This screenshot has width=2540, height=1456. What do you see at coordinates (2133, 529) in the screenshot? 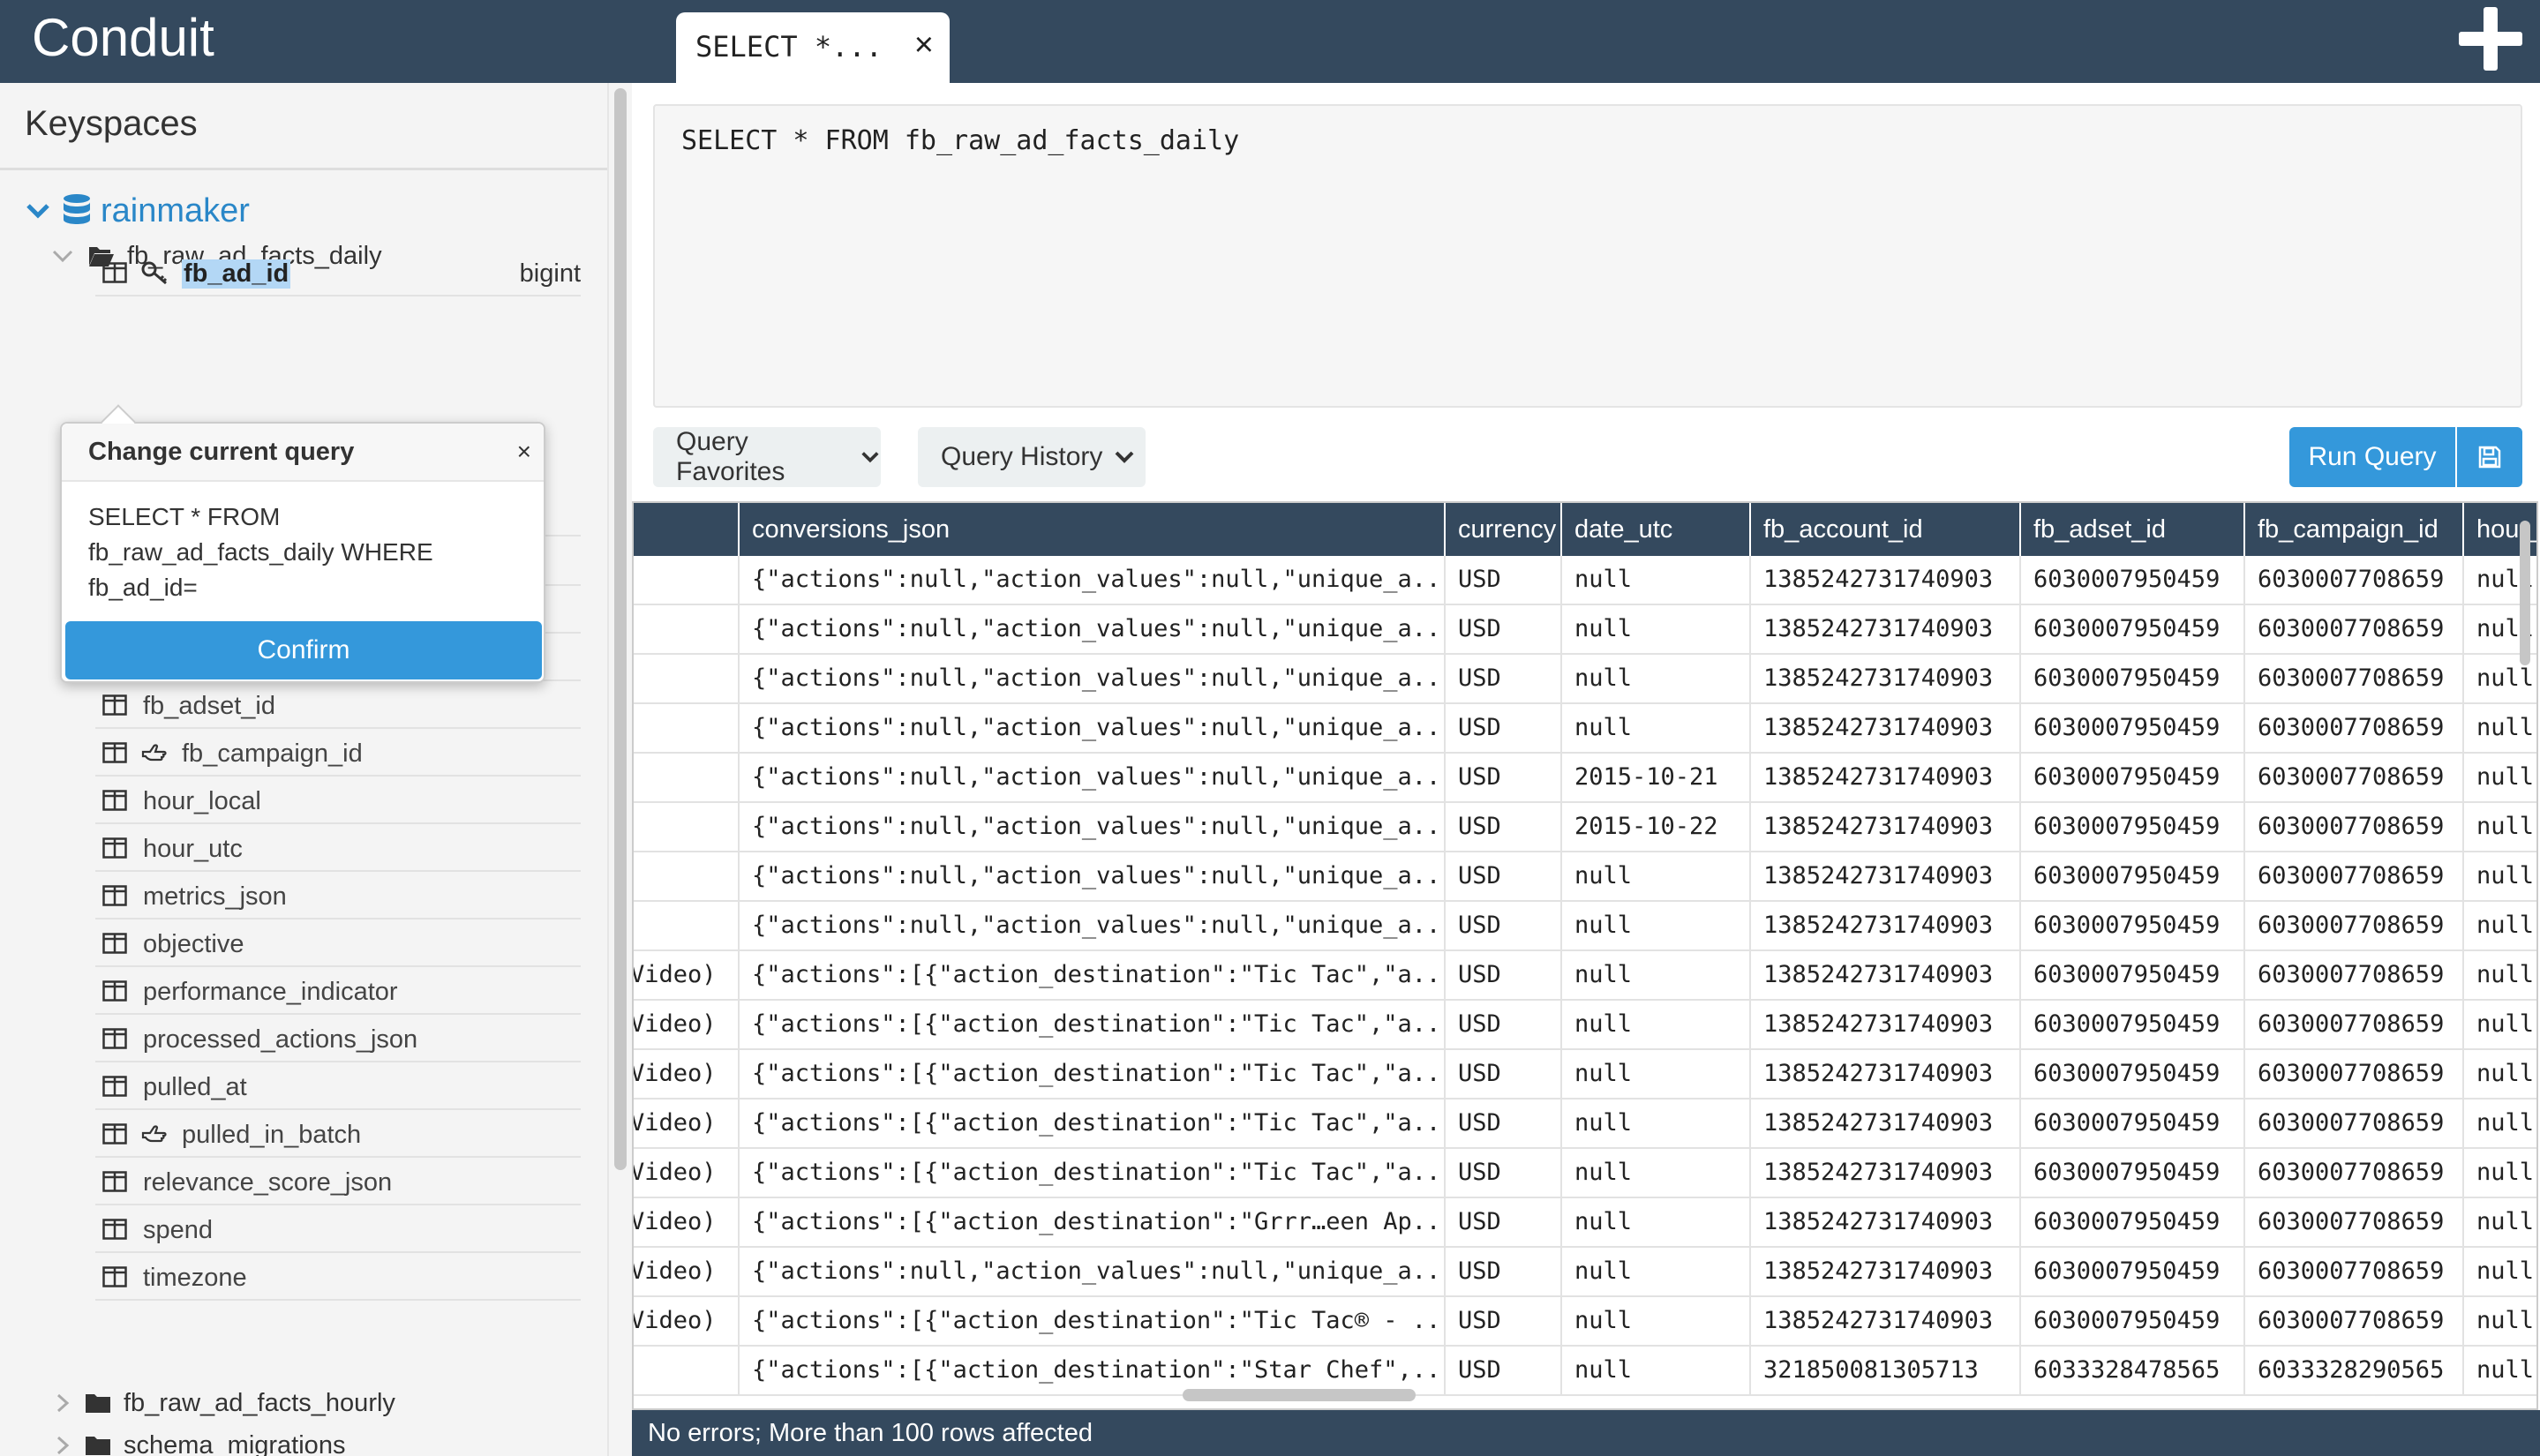
I see `column-header: fb_adset_id` at bounding box center [2133, 529].